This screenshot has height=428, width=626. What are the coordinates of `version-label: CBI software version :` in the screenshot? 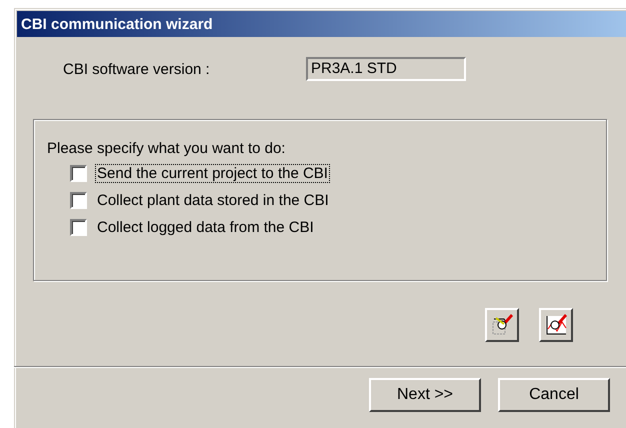 It's located at (137, 69).